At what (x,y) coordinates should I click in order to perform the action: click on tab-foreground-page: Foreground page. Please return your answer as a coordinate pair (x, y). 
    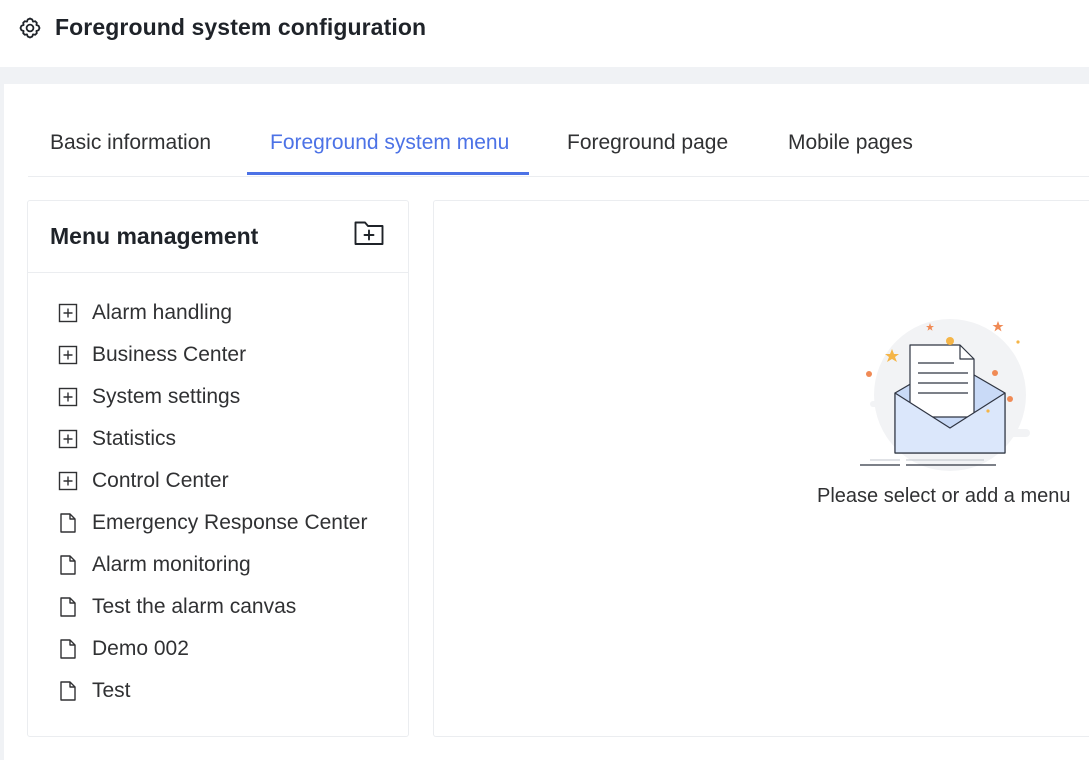
    Looking at the image, I should click on (647, 143).